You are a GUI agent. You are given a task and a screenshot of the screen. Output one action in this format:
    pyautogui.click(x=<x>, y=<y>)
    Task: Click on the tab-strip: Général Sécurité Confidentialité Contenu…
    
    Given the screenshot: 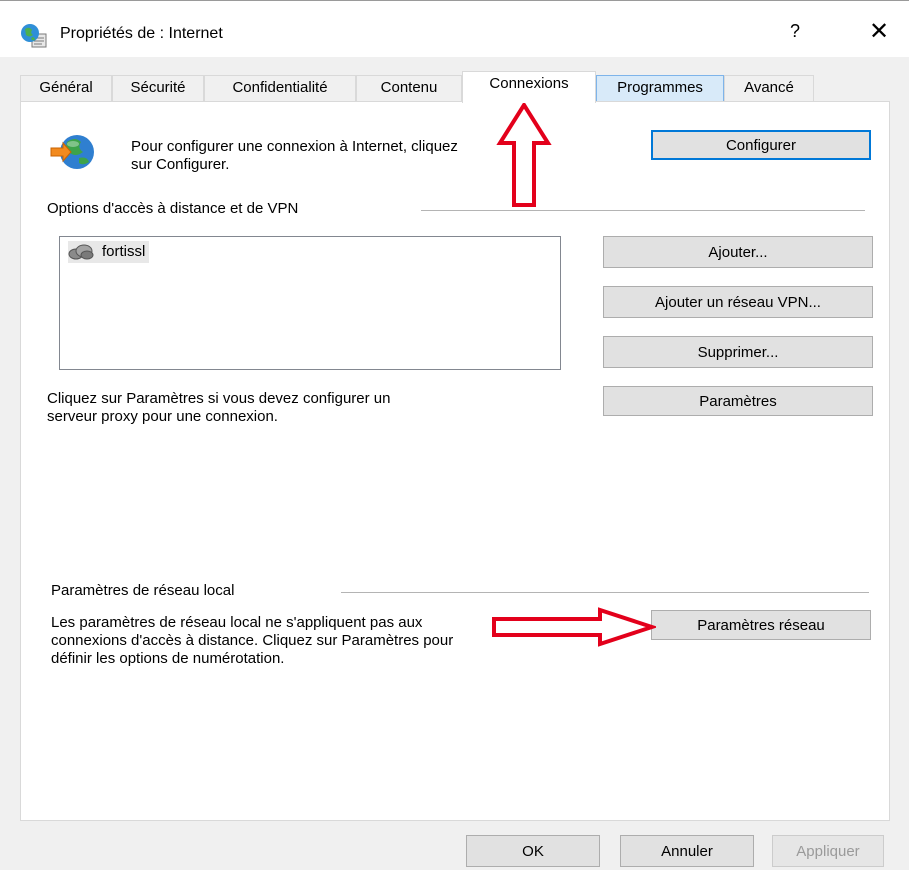 What is the action you would take?
    pyautogui.click(x=455, y=87)
    